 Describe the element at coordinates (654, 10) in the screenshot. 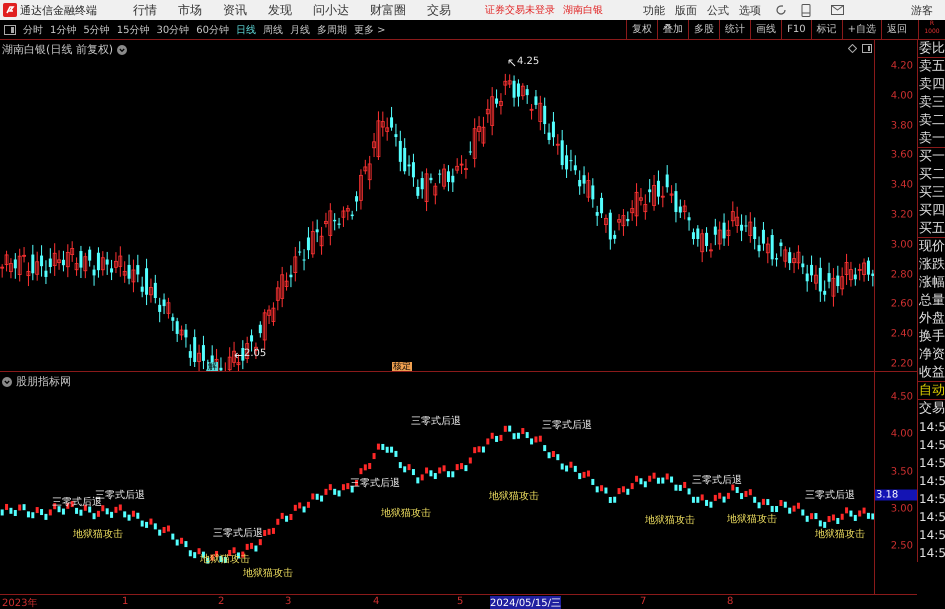

I see `menu-item: 功能` at that location.